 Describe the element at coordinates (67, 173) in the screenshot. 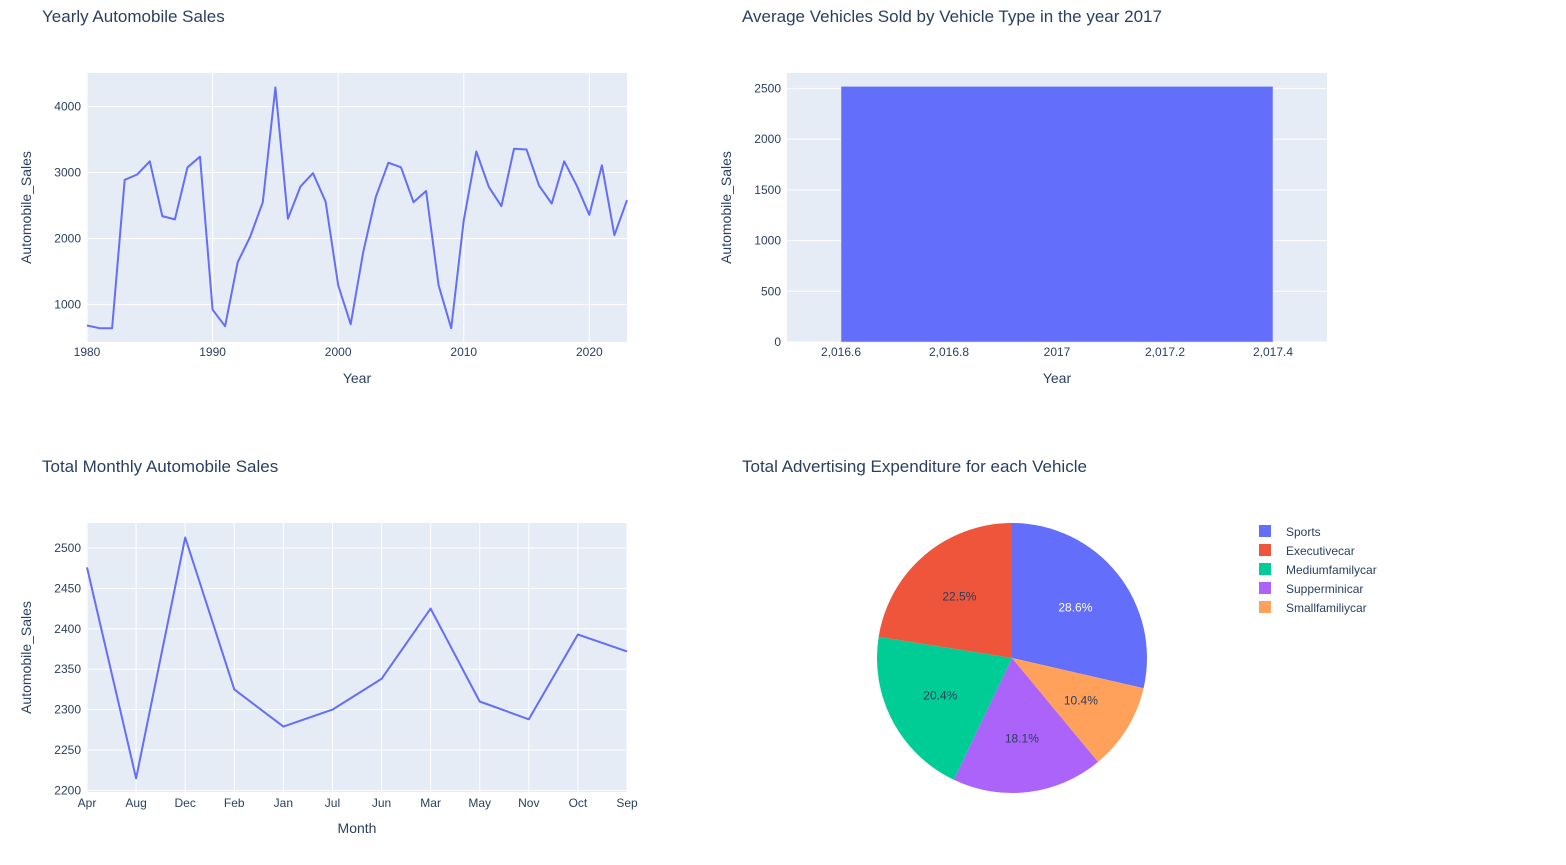

I see `y-tick-label: 3000` at that location.